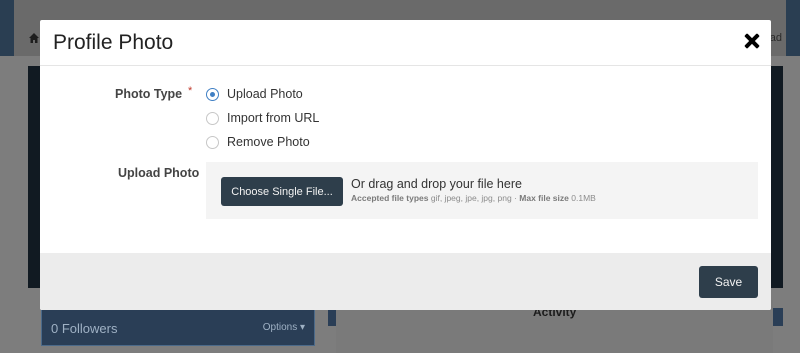 The height and width of the screenshot is (353, 800). I want to click on home-icon, so click(34, 38).